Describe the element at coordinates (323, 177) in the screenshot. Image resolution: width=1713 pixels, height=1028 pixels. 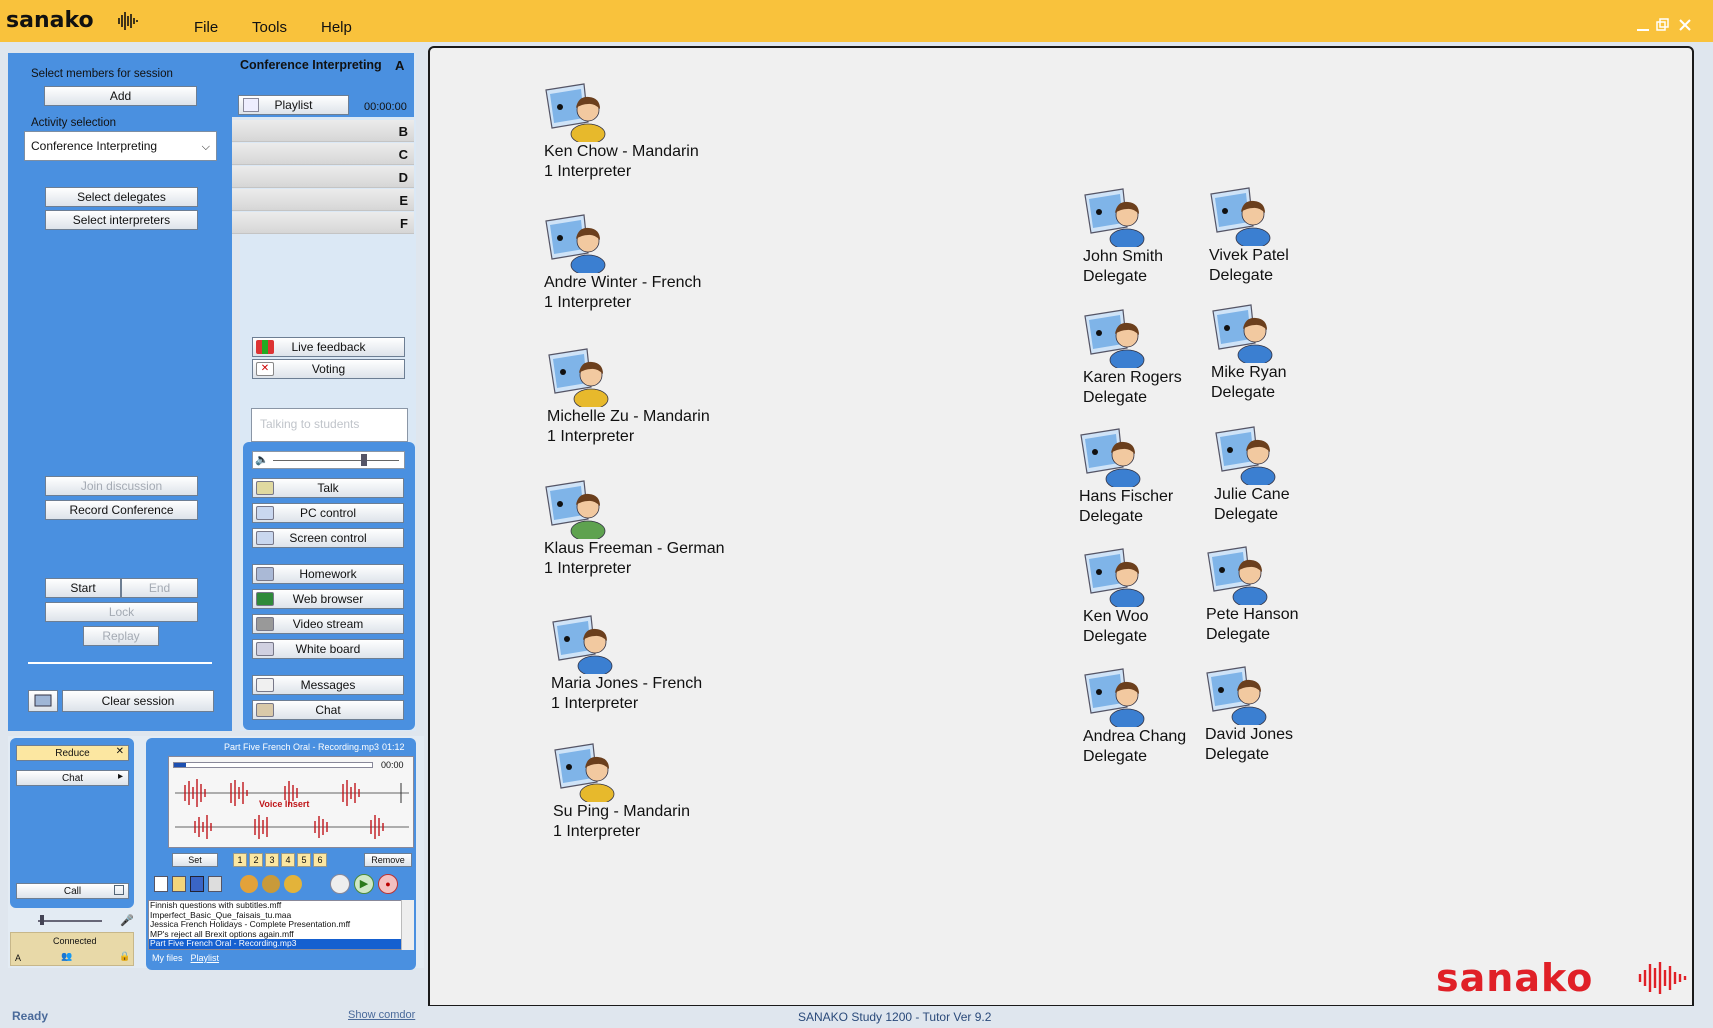
I see `group-row-d: D` at that location.